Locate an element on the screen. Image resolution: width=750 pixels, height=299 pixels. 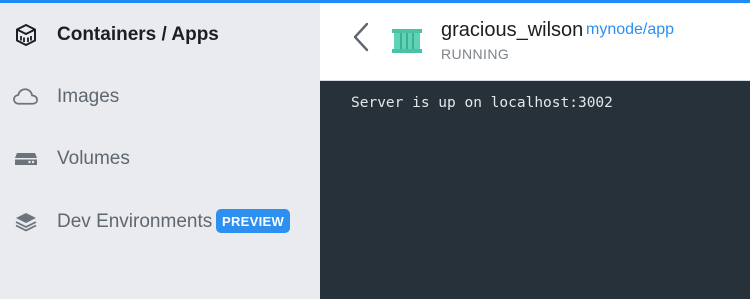
sidebar-item-volumes: Volumes is located at coordinates (160, 159).